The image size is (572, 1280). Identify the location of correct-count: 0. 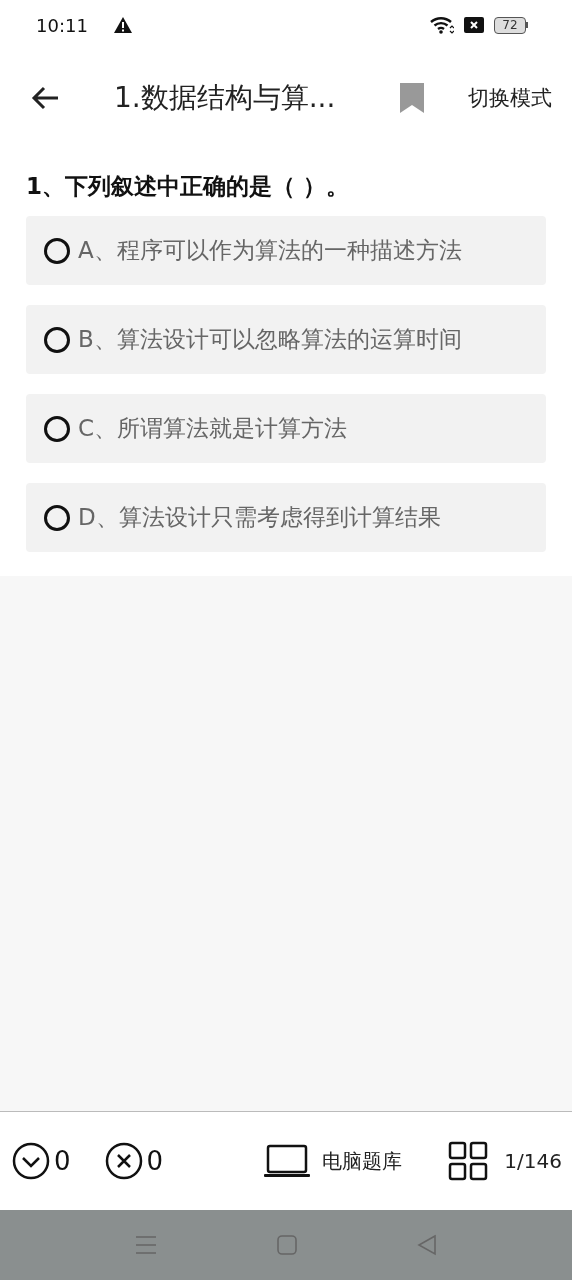
(62, 1161).